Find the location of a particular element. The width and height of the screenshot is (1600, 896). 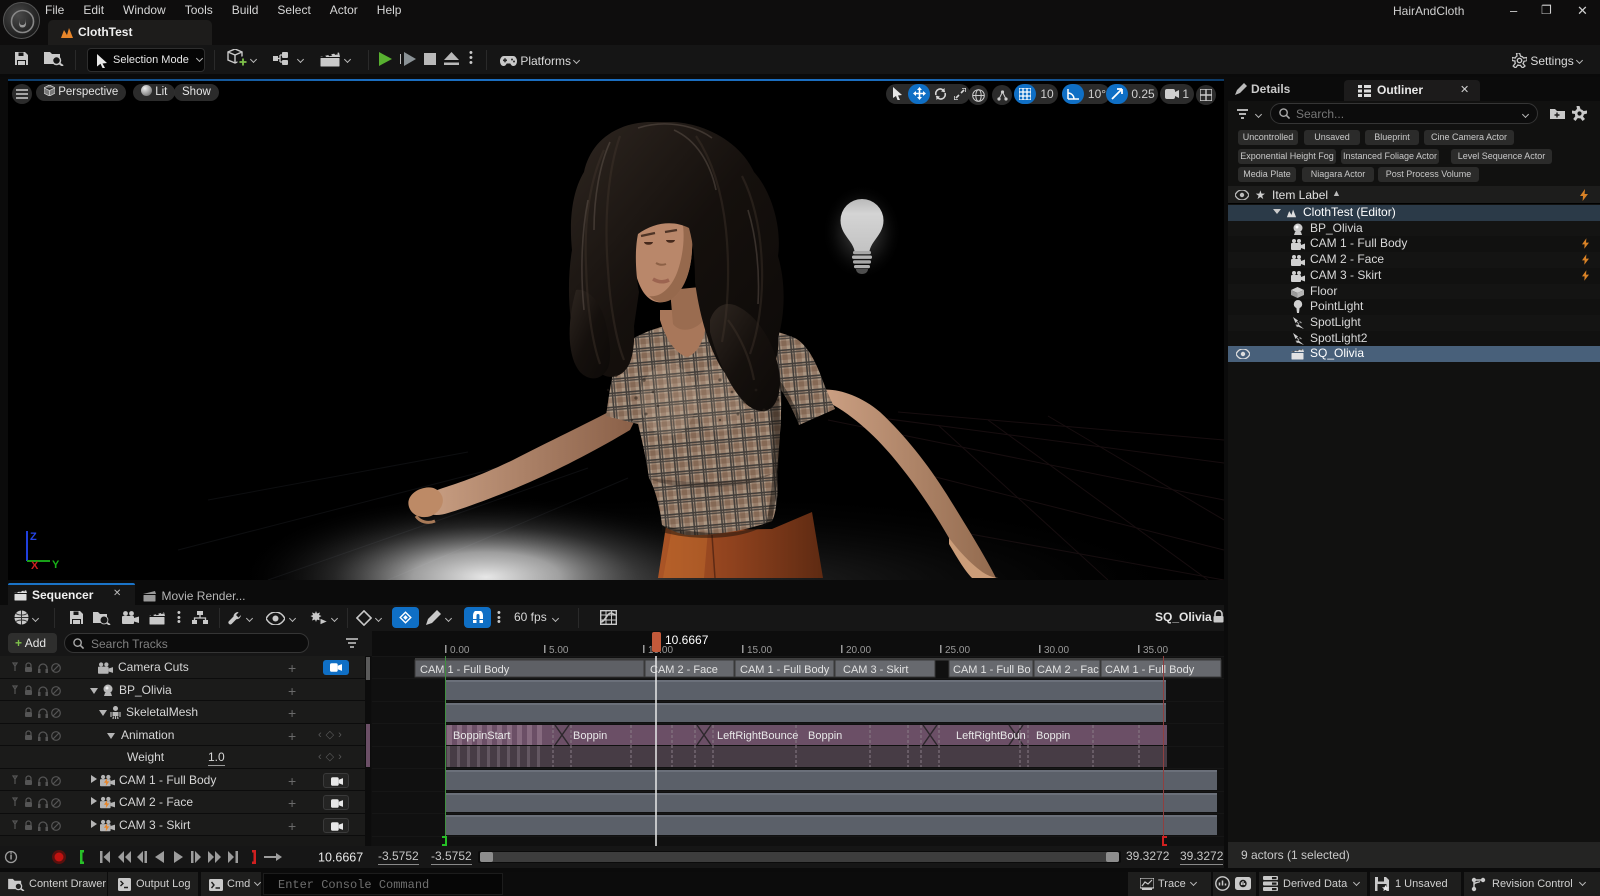

svg-text: Z is located at coordinates (33, 537).